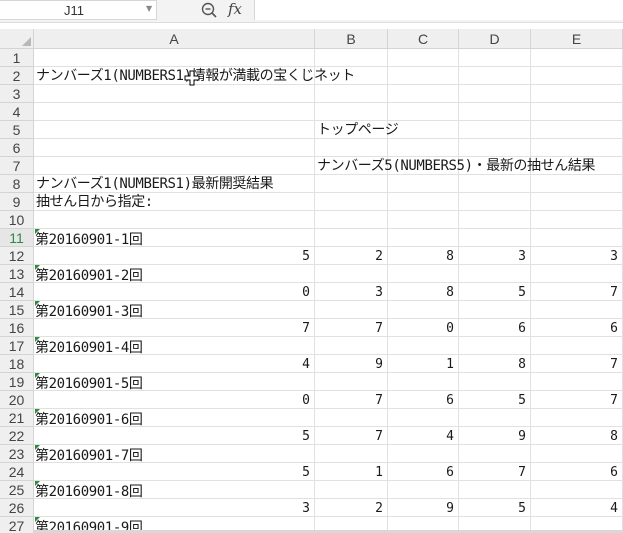  Describe the element at coordinates (17, 166) in the screenshot. I see `row-header-7: 7` at that location.